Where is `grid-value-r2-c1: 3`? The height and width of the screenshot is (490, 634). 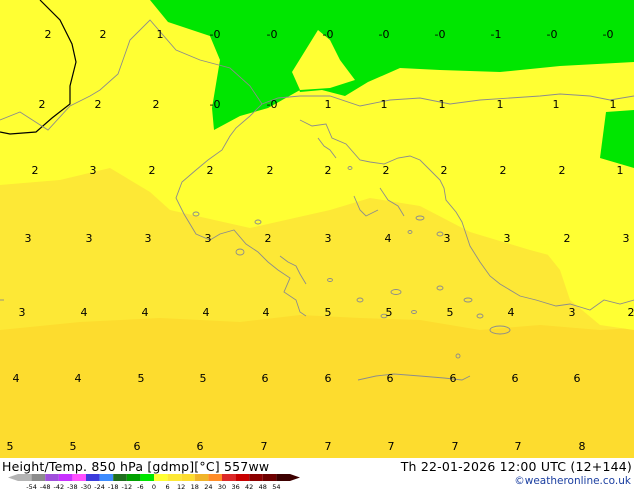 grid-value-r2-c1: 3 is located at coordinates (93, 170).